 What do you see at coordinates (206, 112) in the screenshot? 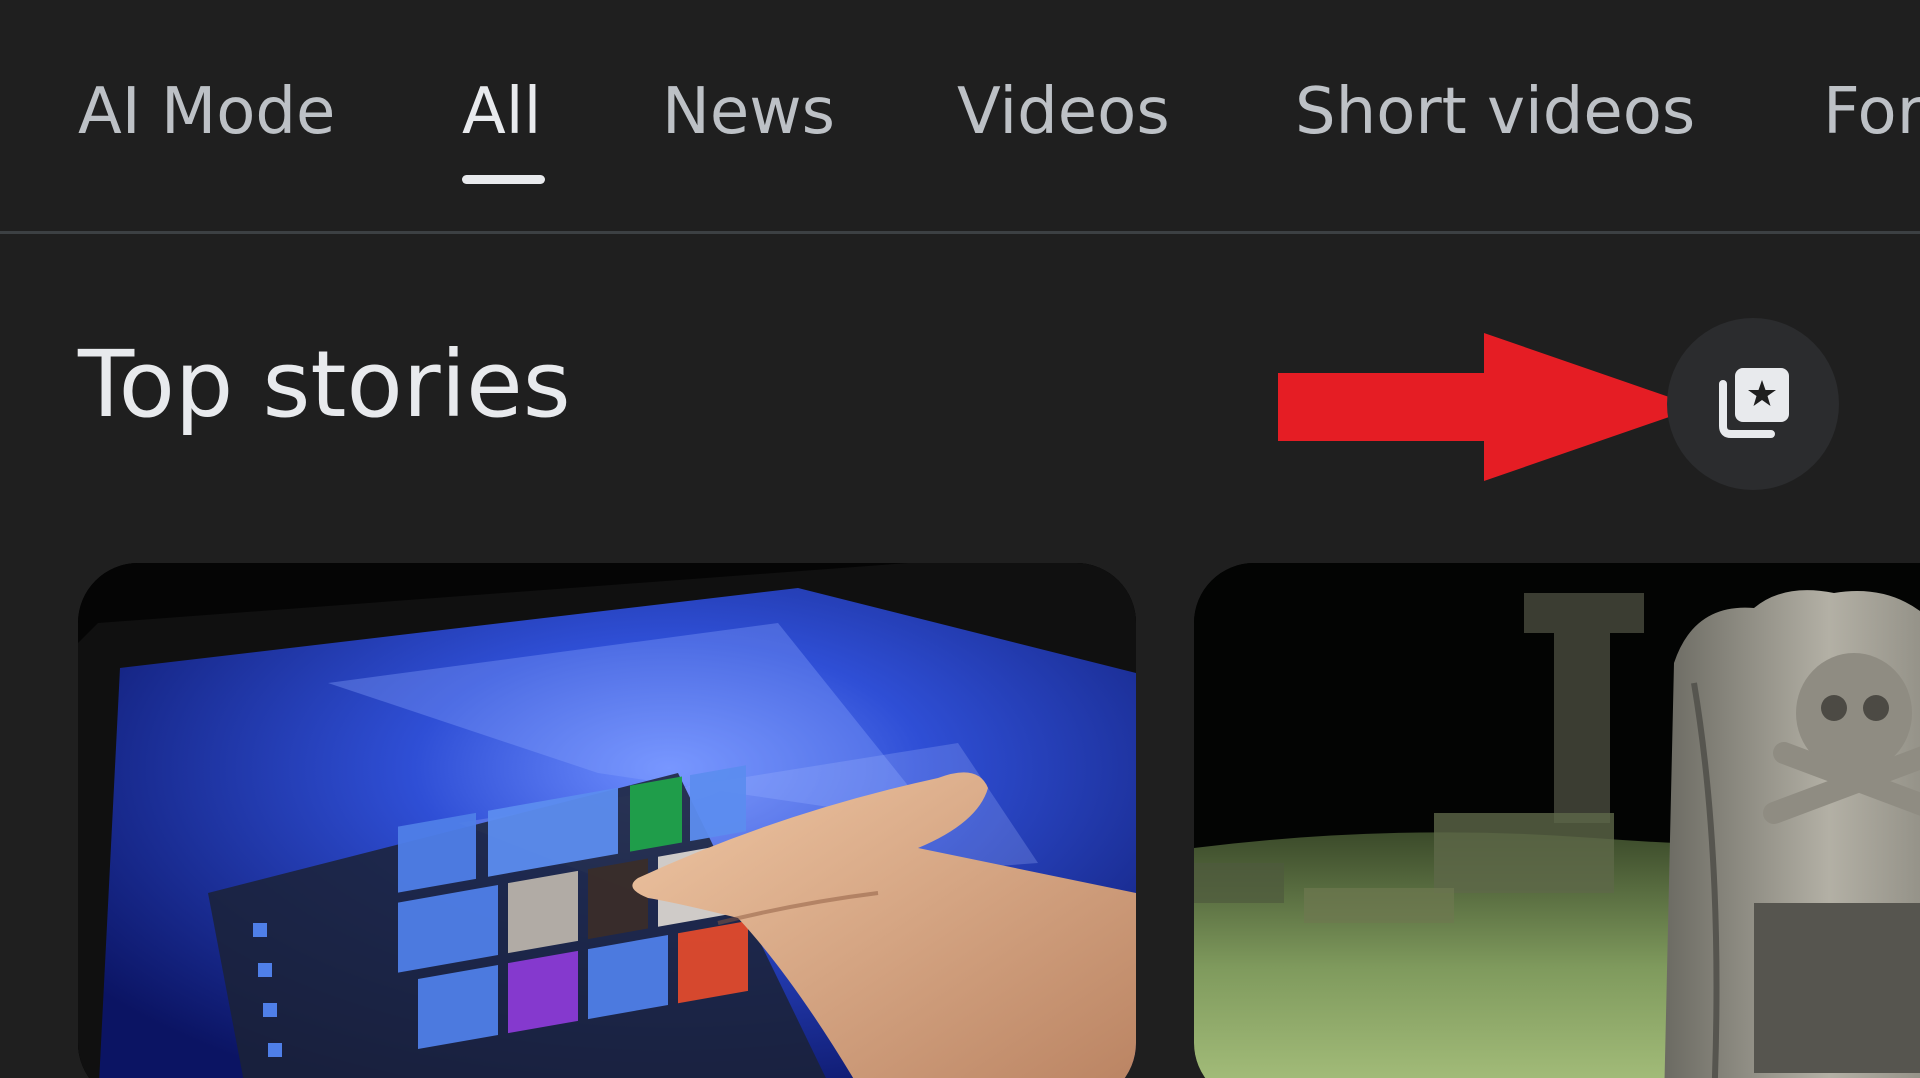
I see `tab-ai-mode: AI Mode` at bounding box center [206, 112].